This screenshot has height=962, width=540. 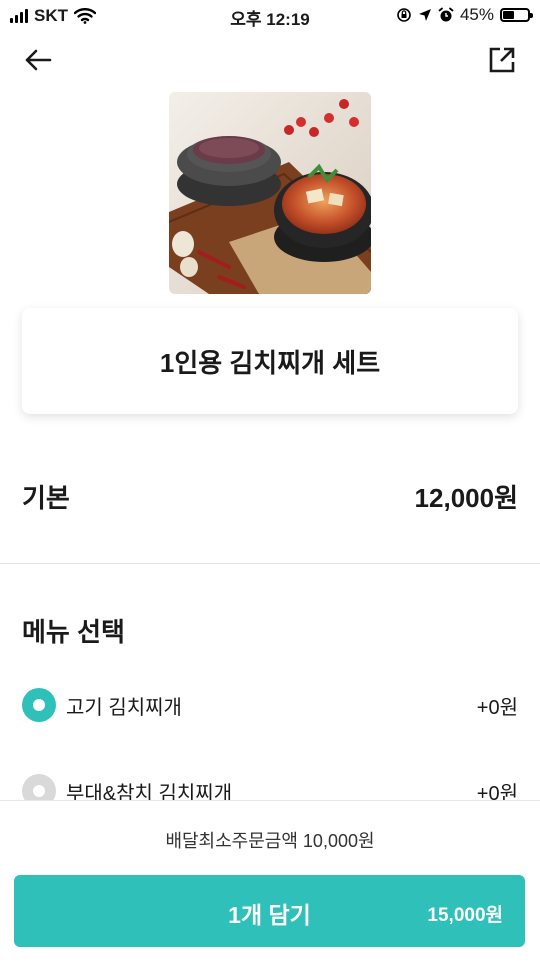 I want to click on location-arrow-icon, so click(x=424, y=15).